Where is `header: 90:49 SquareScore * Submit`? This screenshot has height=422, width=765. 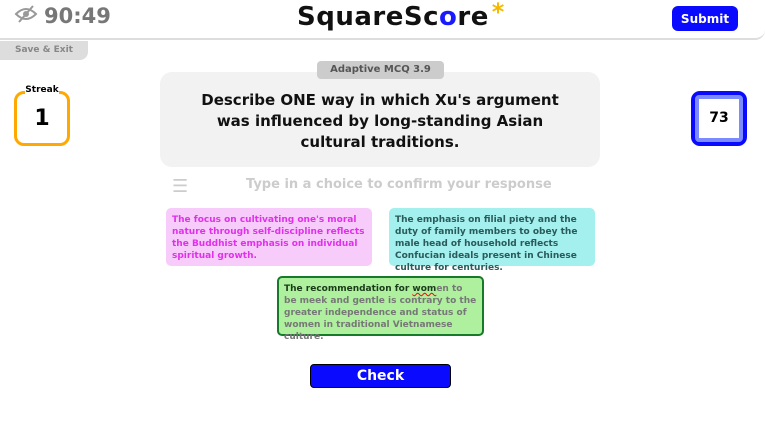
header: 90:49 SquareScore * Submit is located at coordinates (382, 20).